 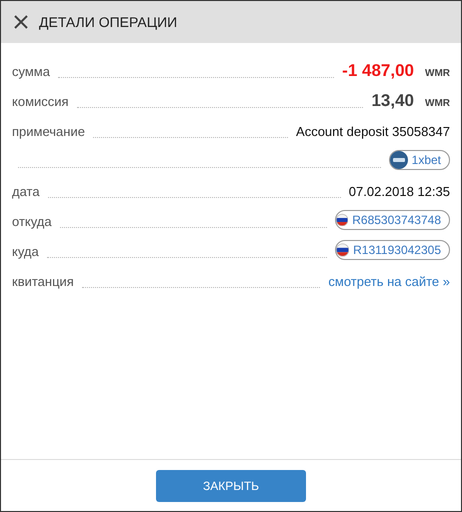 What do you see at coordinates (378, 71) in the screenshot?
I see `amount-value: -1 487,00` at bounding box center [378, 71].